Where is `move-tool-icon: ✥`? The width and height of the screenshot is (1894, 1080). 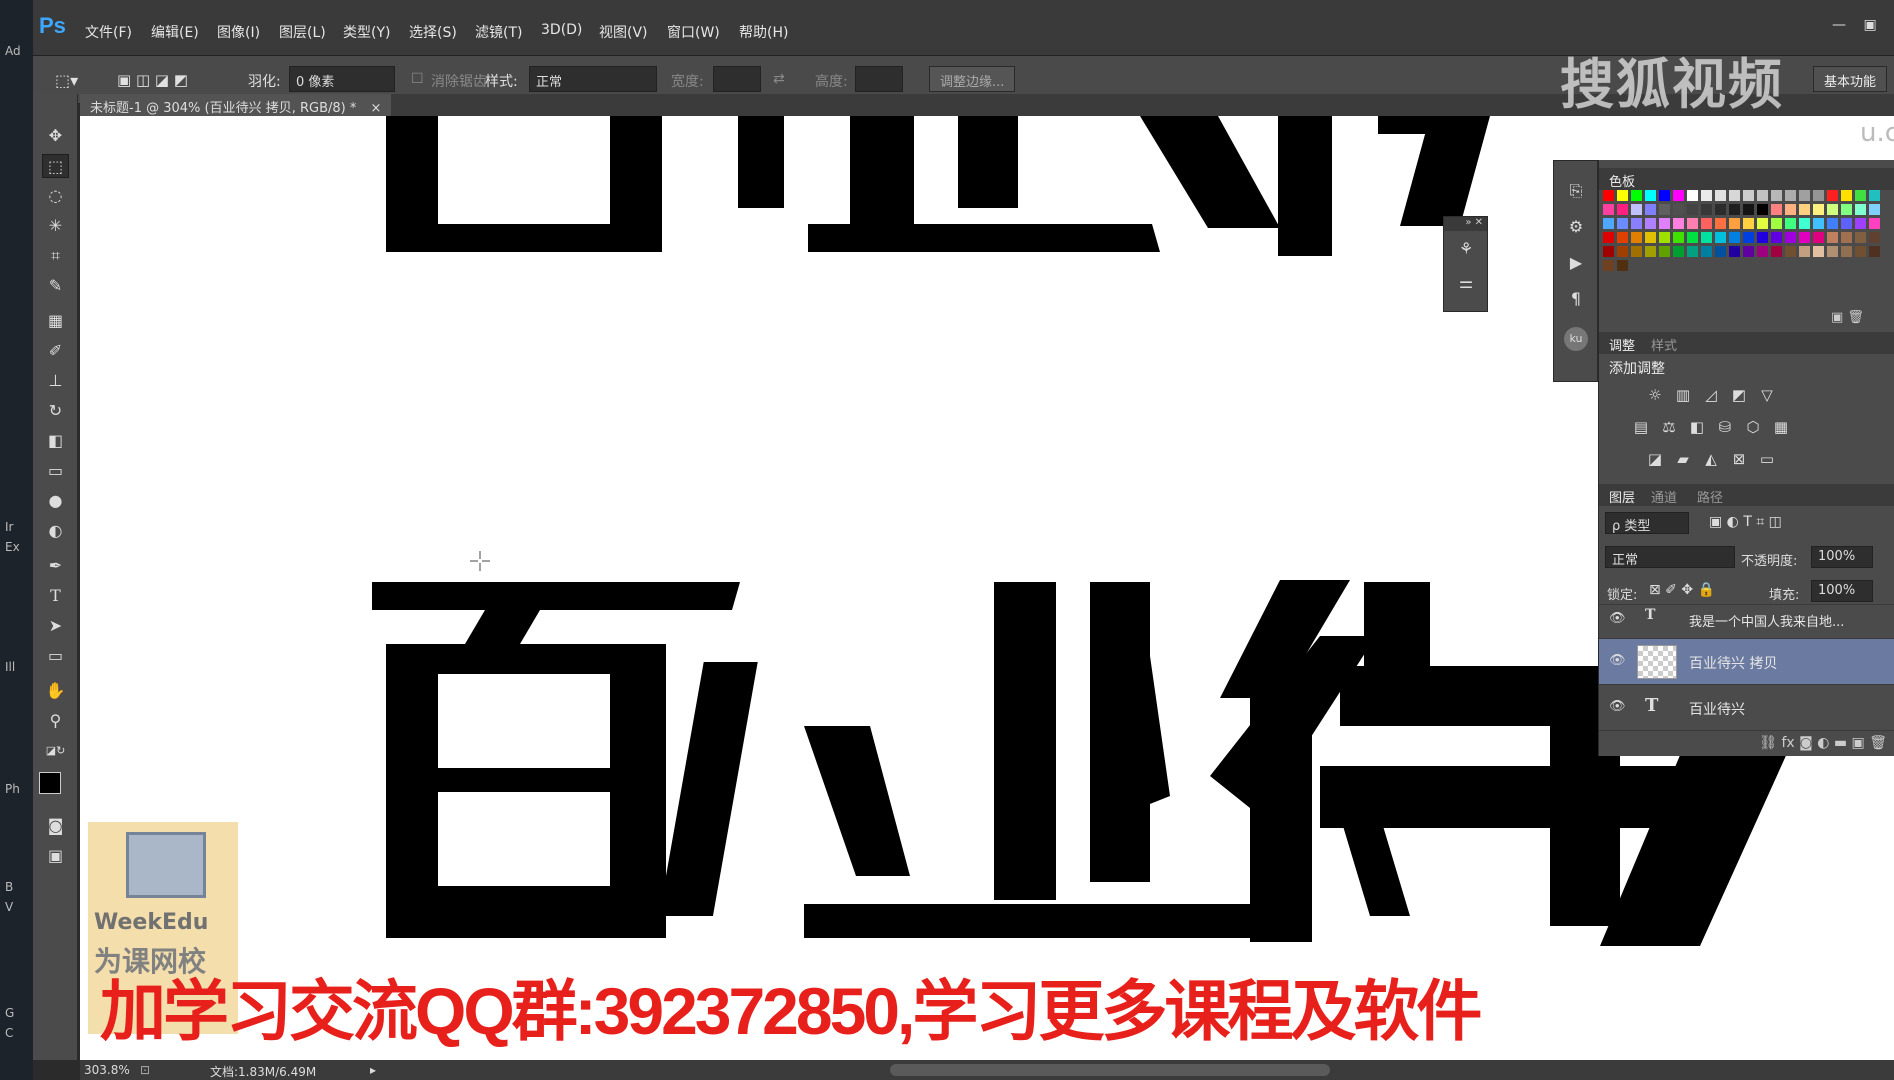 move-tool-icon: ✥ is located at coordinates (55, 136).